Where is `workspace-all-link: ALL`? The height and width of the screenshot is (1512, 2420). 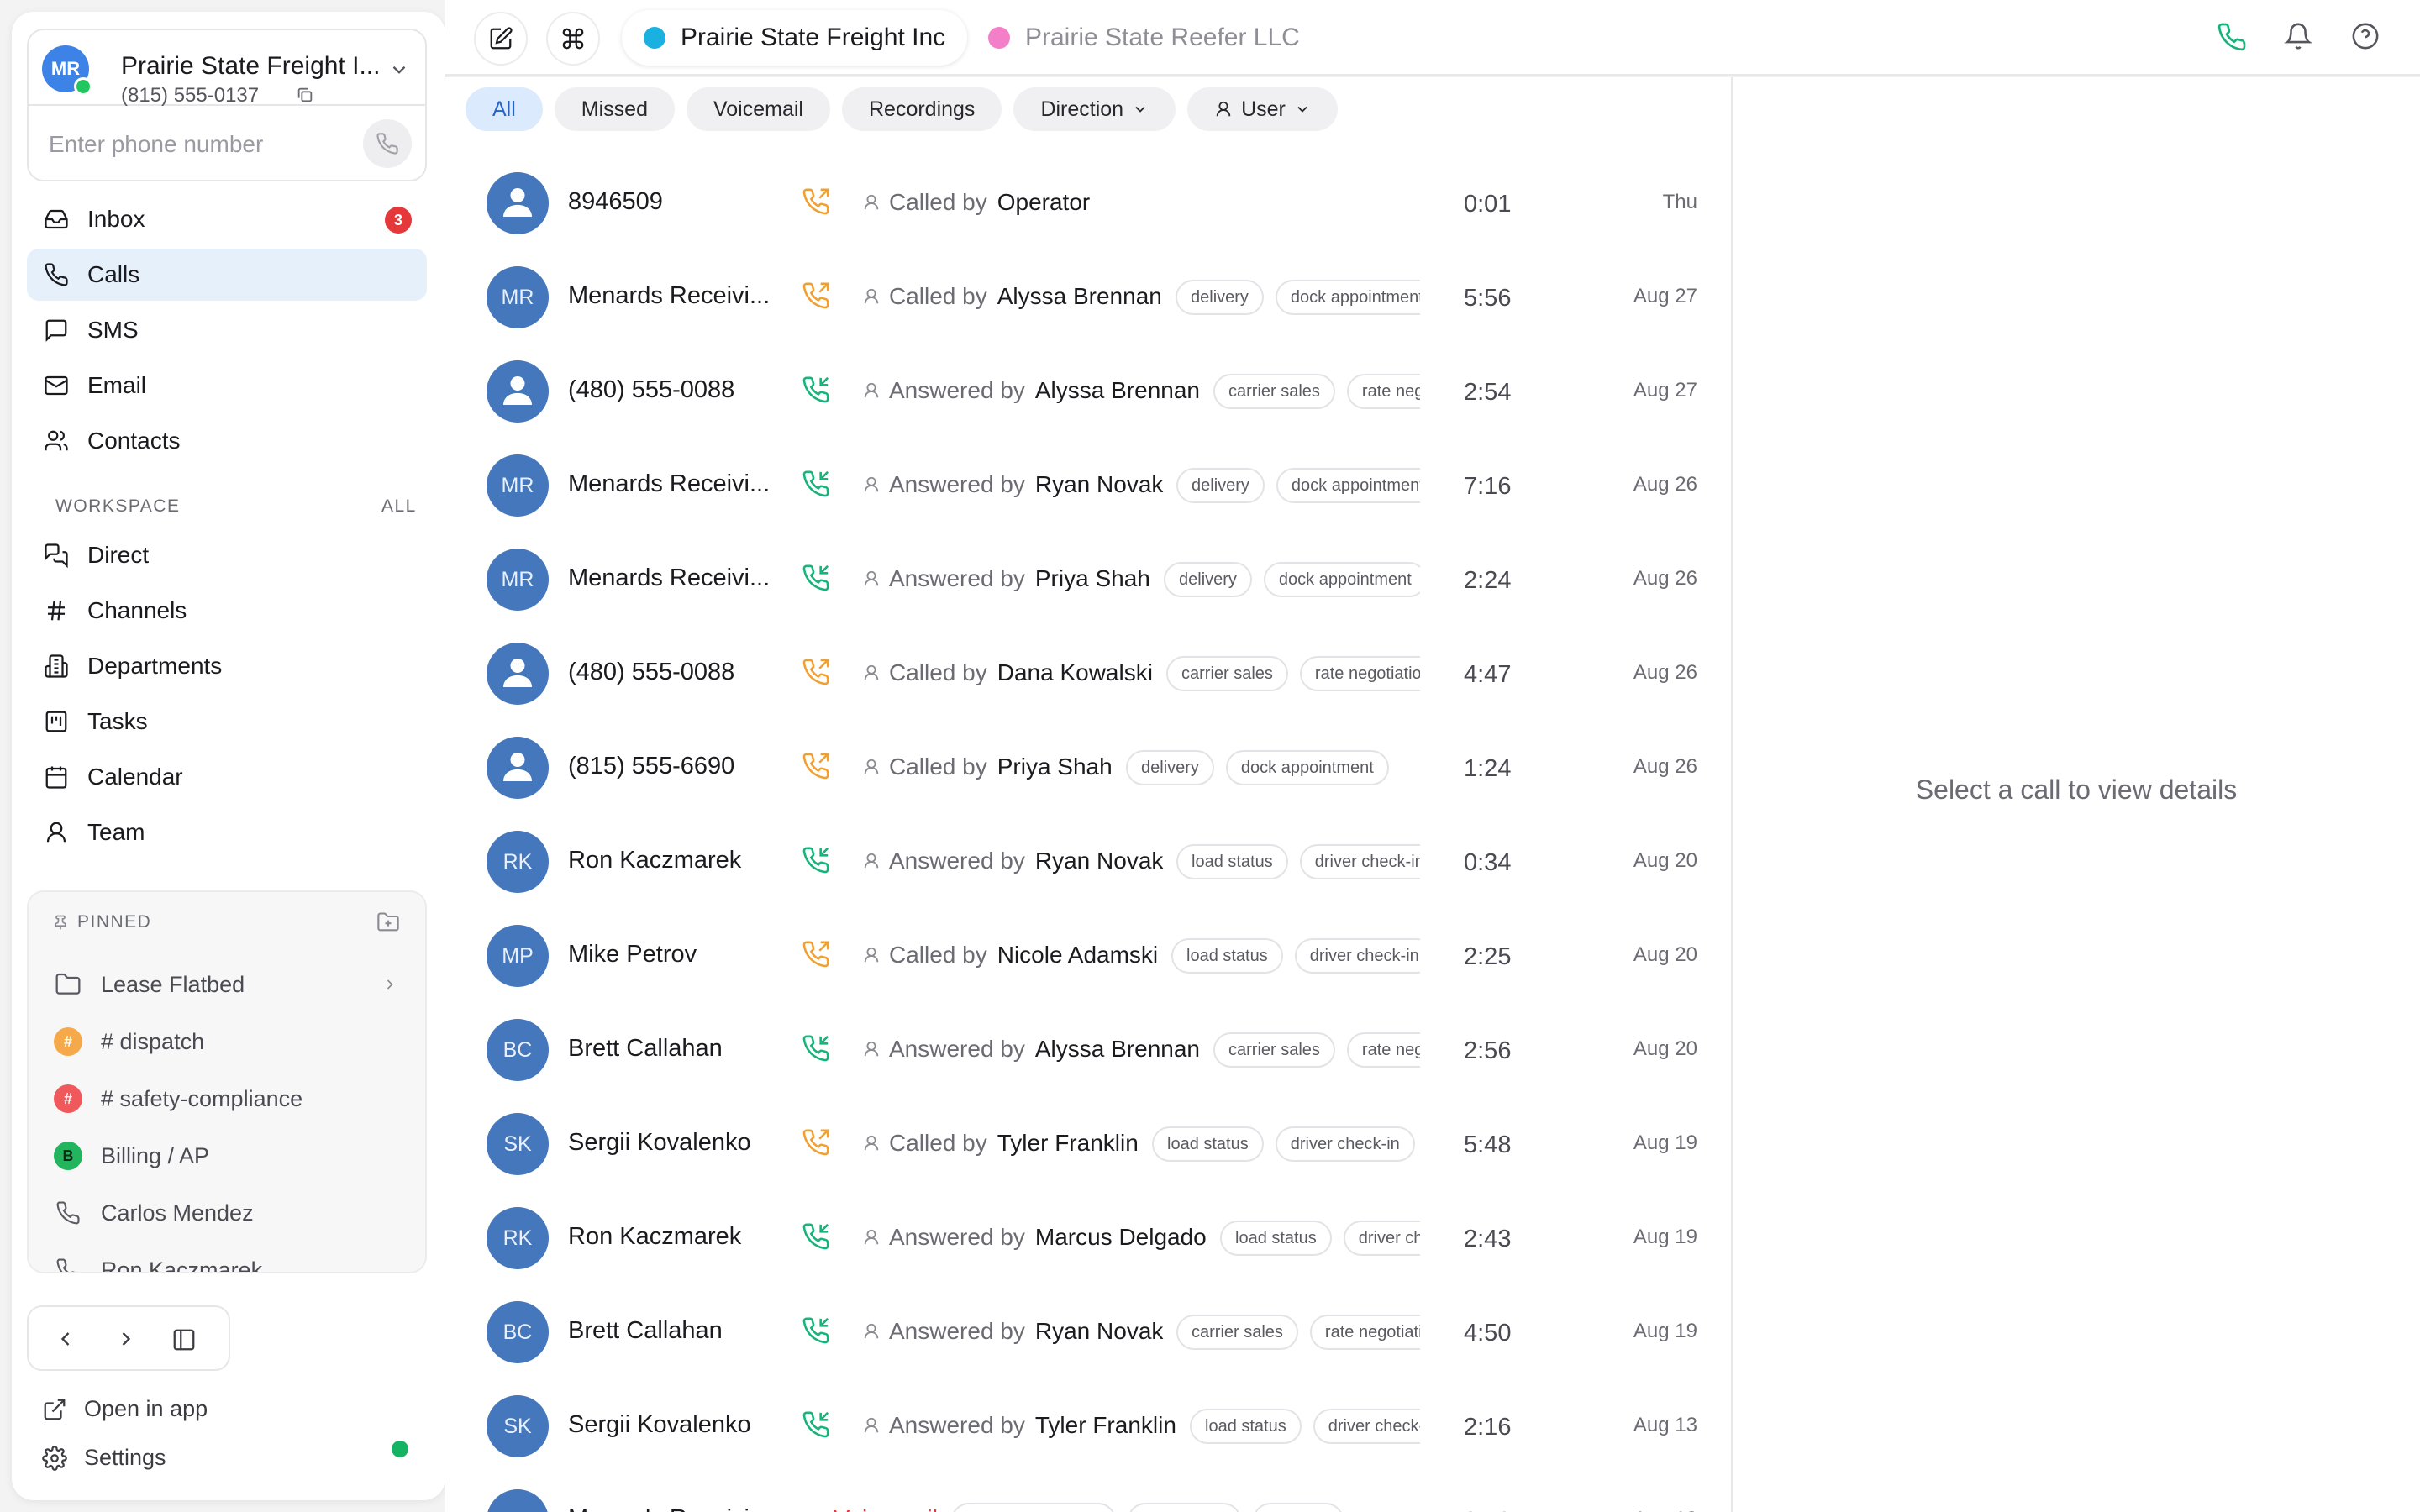 workspace-all-link: ALL is located at coordinates (399, 506).